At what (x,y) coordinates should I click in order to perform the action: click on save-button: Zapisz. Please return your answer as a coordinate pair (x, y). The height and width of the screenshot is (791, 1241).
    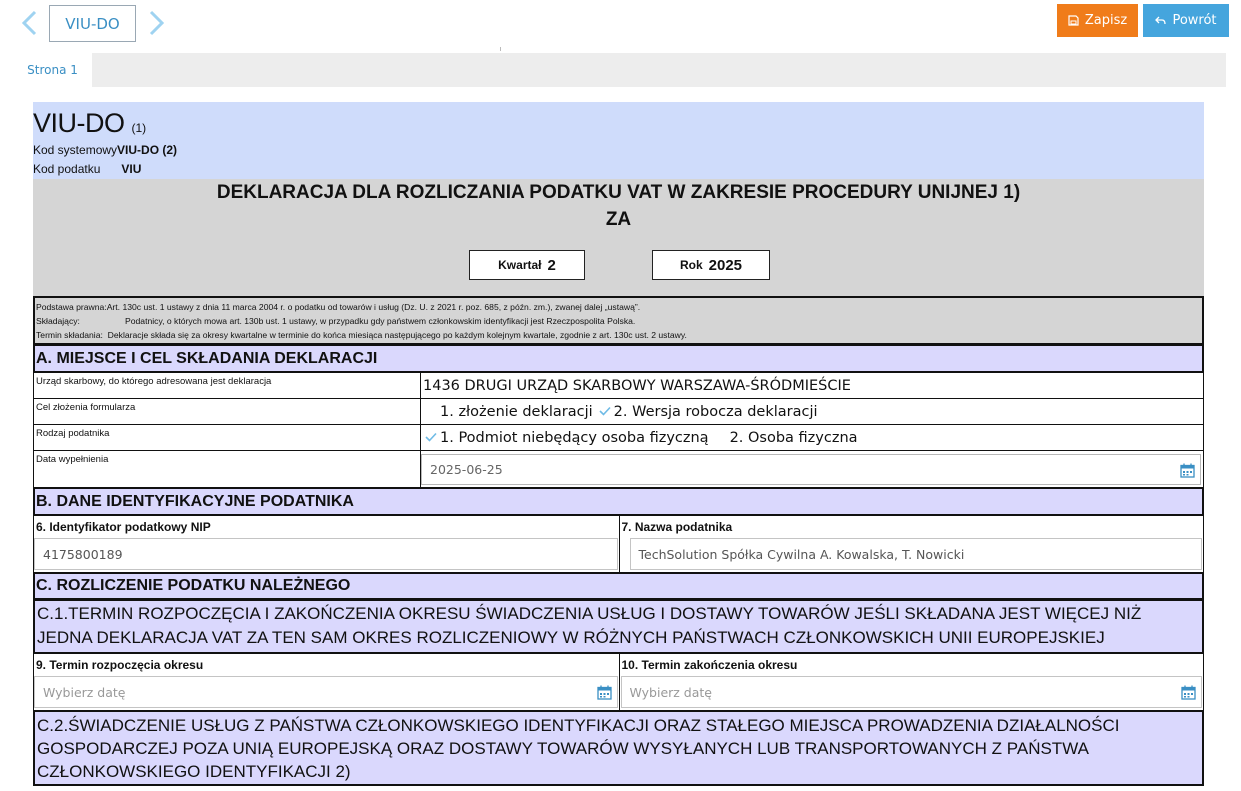
    Looking at the image, I should click on (1097, 20).